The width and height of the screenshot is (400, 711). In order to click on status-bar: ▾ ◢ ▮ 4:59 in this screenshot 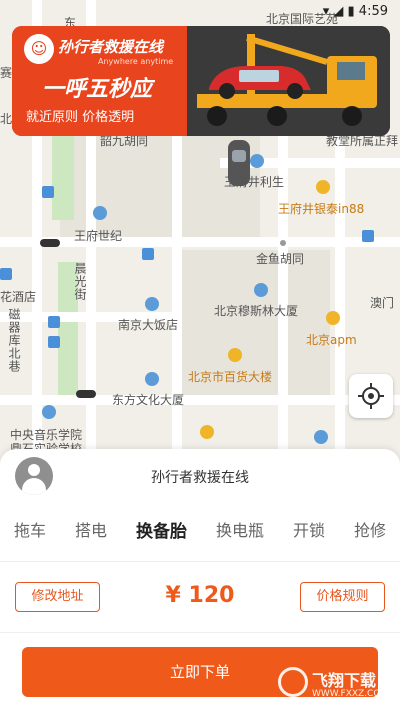, I will do `click(355, 11)`.